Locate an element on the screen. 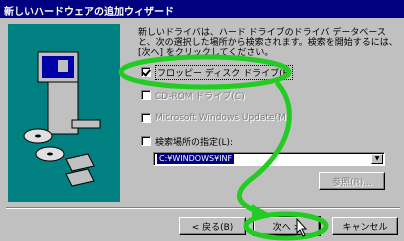  next-button: 次へ > is located at coordinates (287, 226).